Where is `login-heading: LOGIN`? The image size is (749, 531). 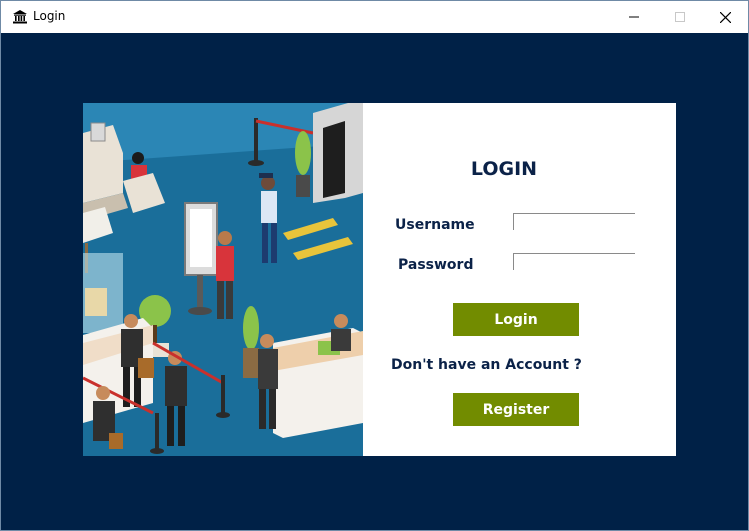
login-heading: LOGIN is located at coordinates (504, 169).